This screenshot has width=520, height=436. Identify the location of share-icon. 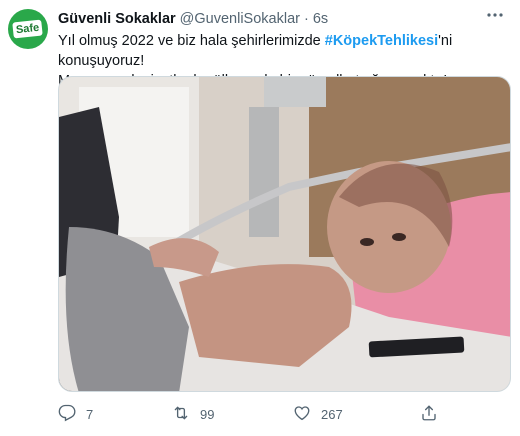
(429, 414).